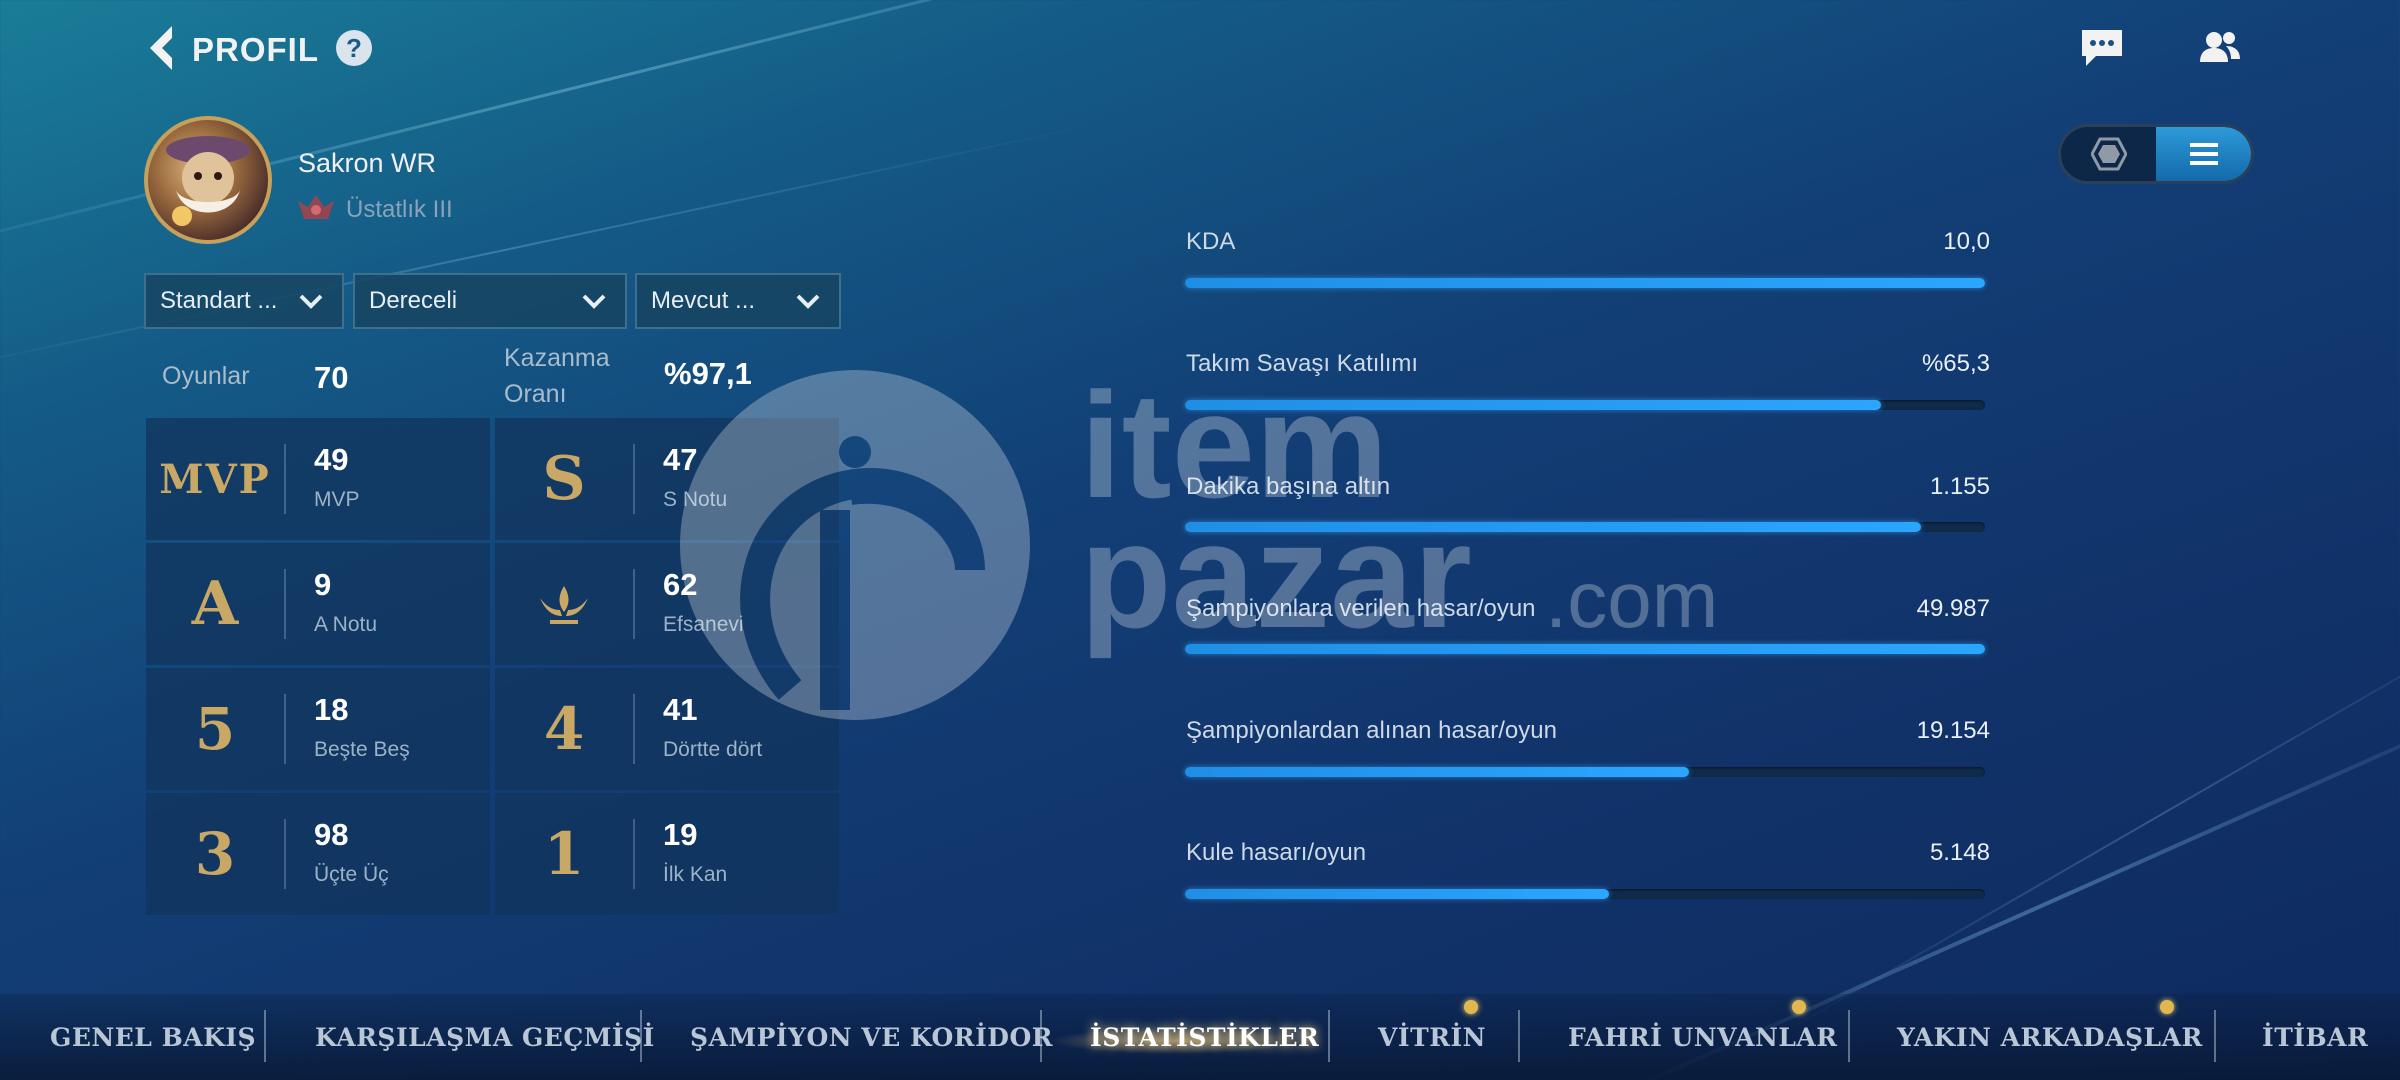 The image size is (2400, 1080). Describe the element at coordinates (215, 604) in the screenshot. I see `a-grade-badge-icon: A` at that location.